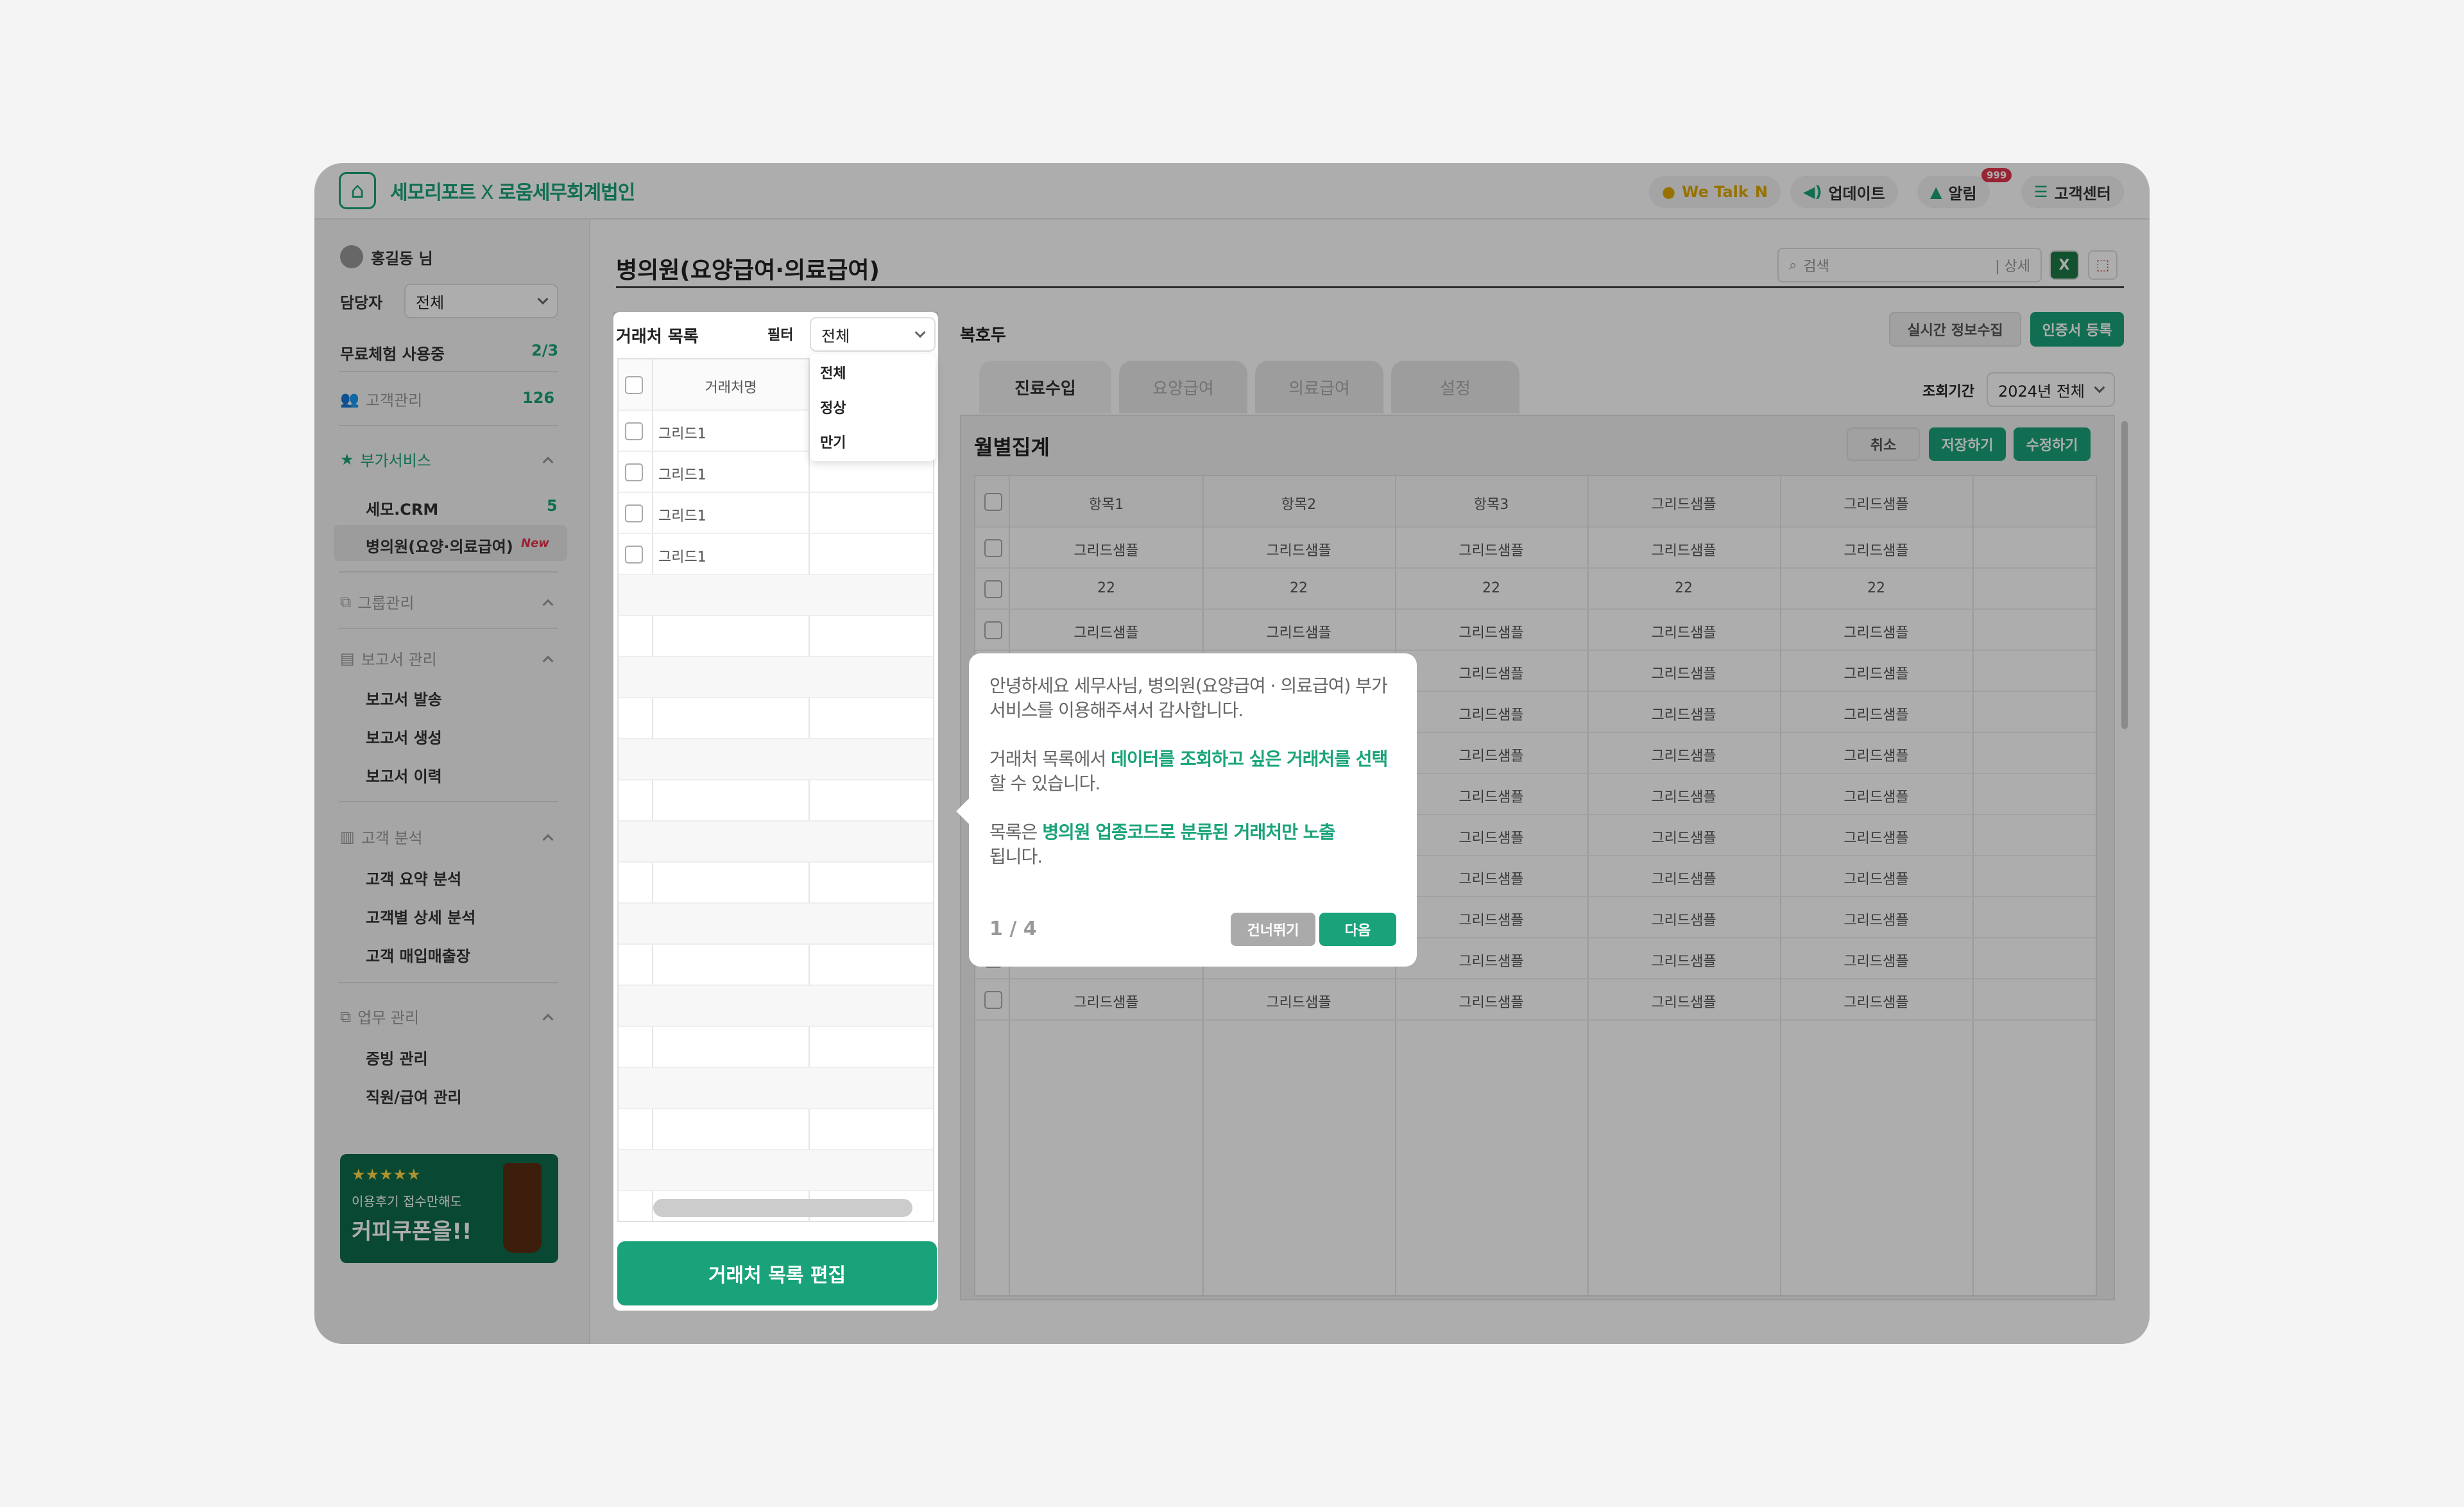  Describe the element at coordinates (833, 372) in the screenshot. I see `filter-option-all: 전체` at that location.